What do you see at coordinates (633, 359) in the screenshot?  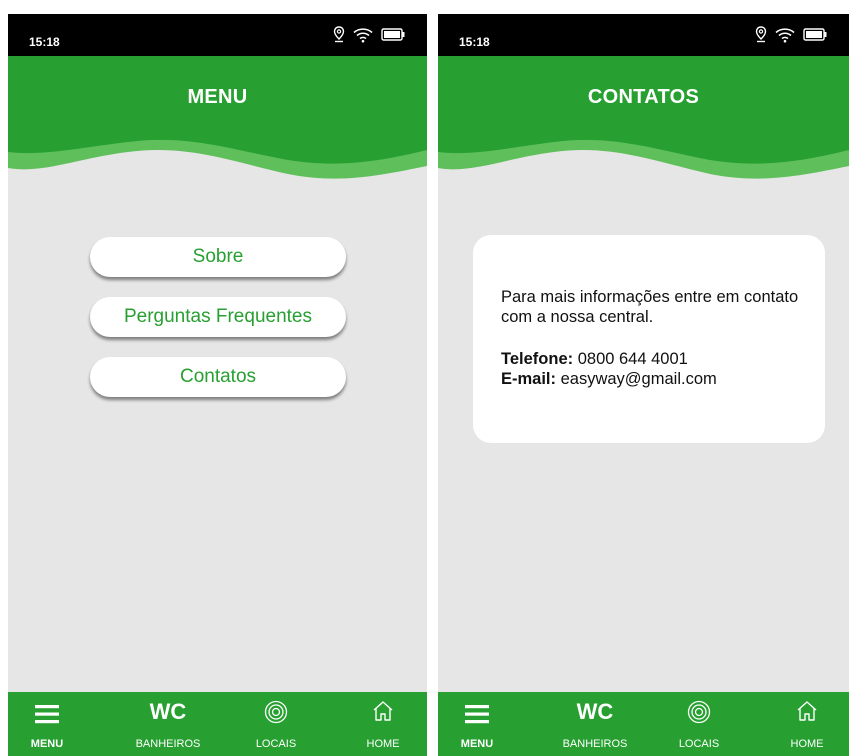 I see `phone-value: 0800 644 4001` at bounding box center [633, 359].